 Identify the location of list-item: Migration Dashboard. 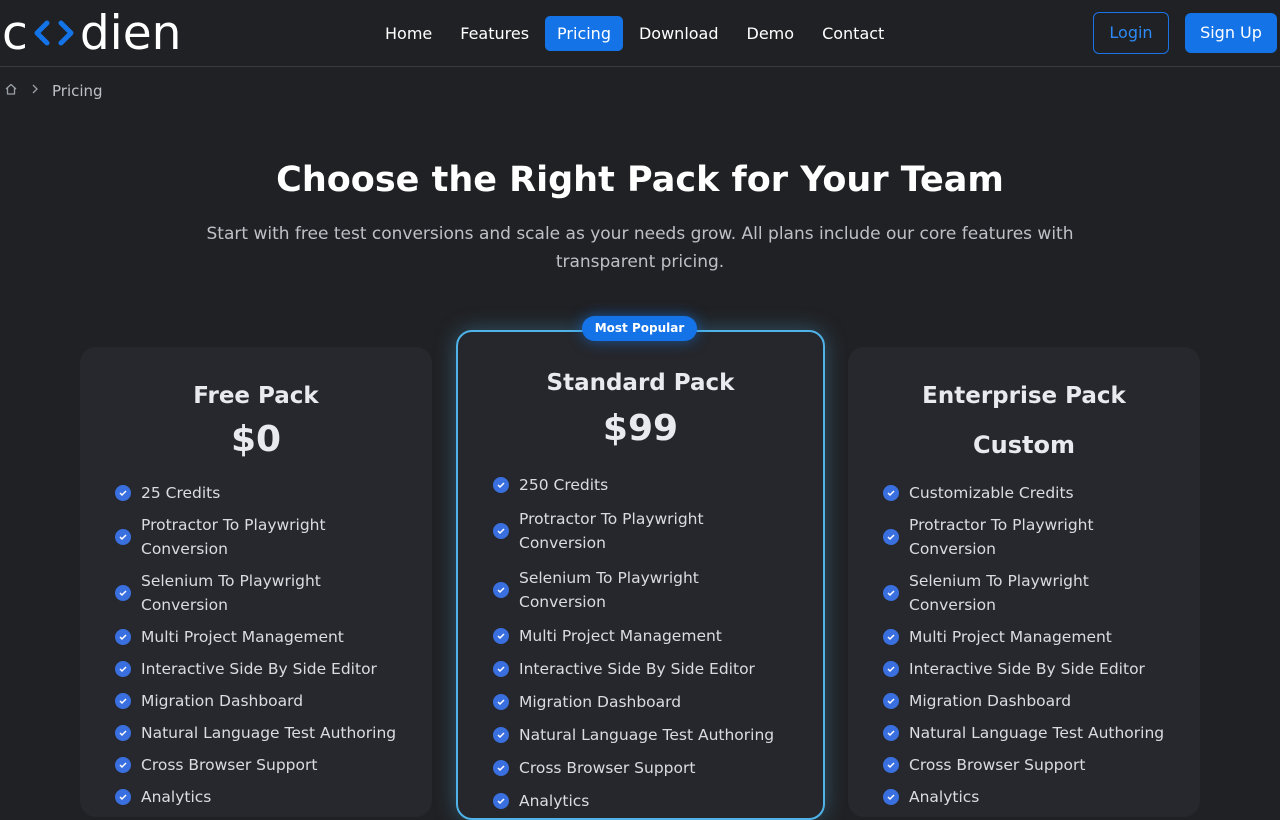
(265, 701).